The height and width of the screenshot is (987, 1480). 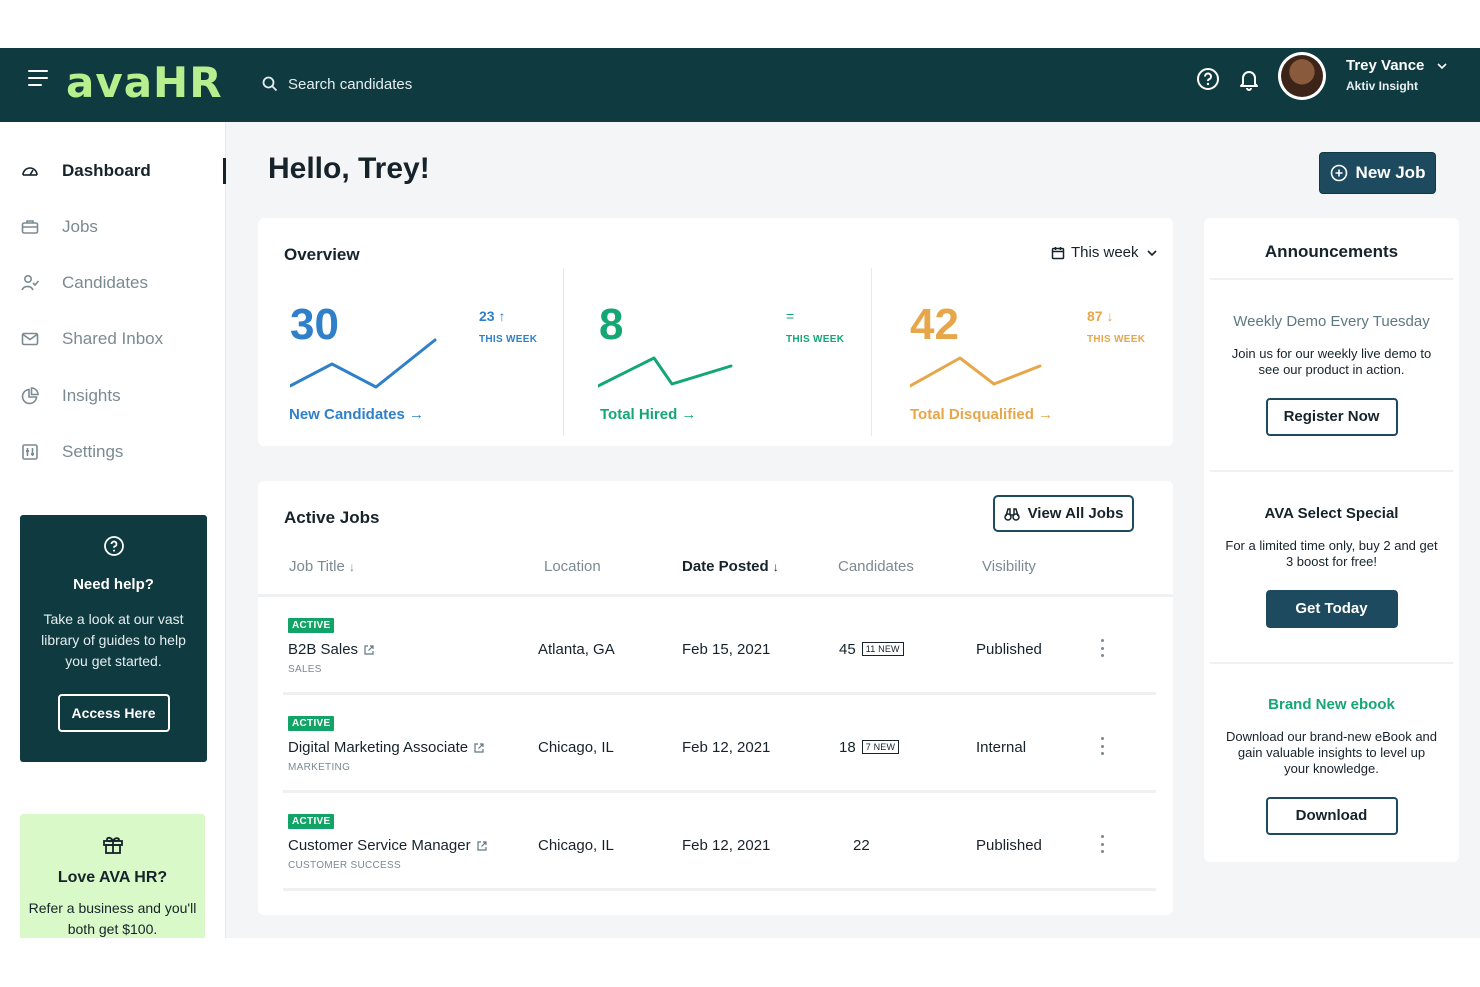 I want to click on bell-icon, so click(x=1249, y=79).